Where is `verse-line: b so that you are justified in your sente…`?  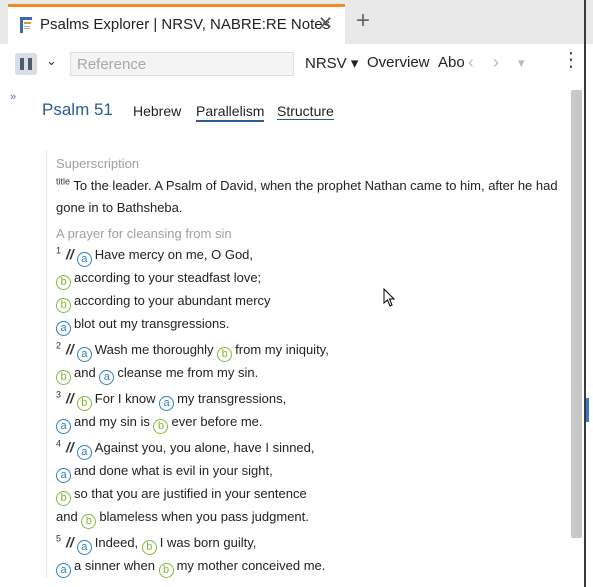 verse-line: b so that you are justified in your sente… is located at coordinates (316, 494).